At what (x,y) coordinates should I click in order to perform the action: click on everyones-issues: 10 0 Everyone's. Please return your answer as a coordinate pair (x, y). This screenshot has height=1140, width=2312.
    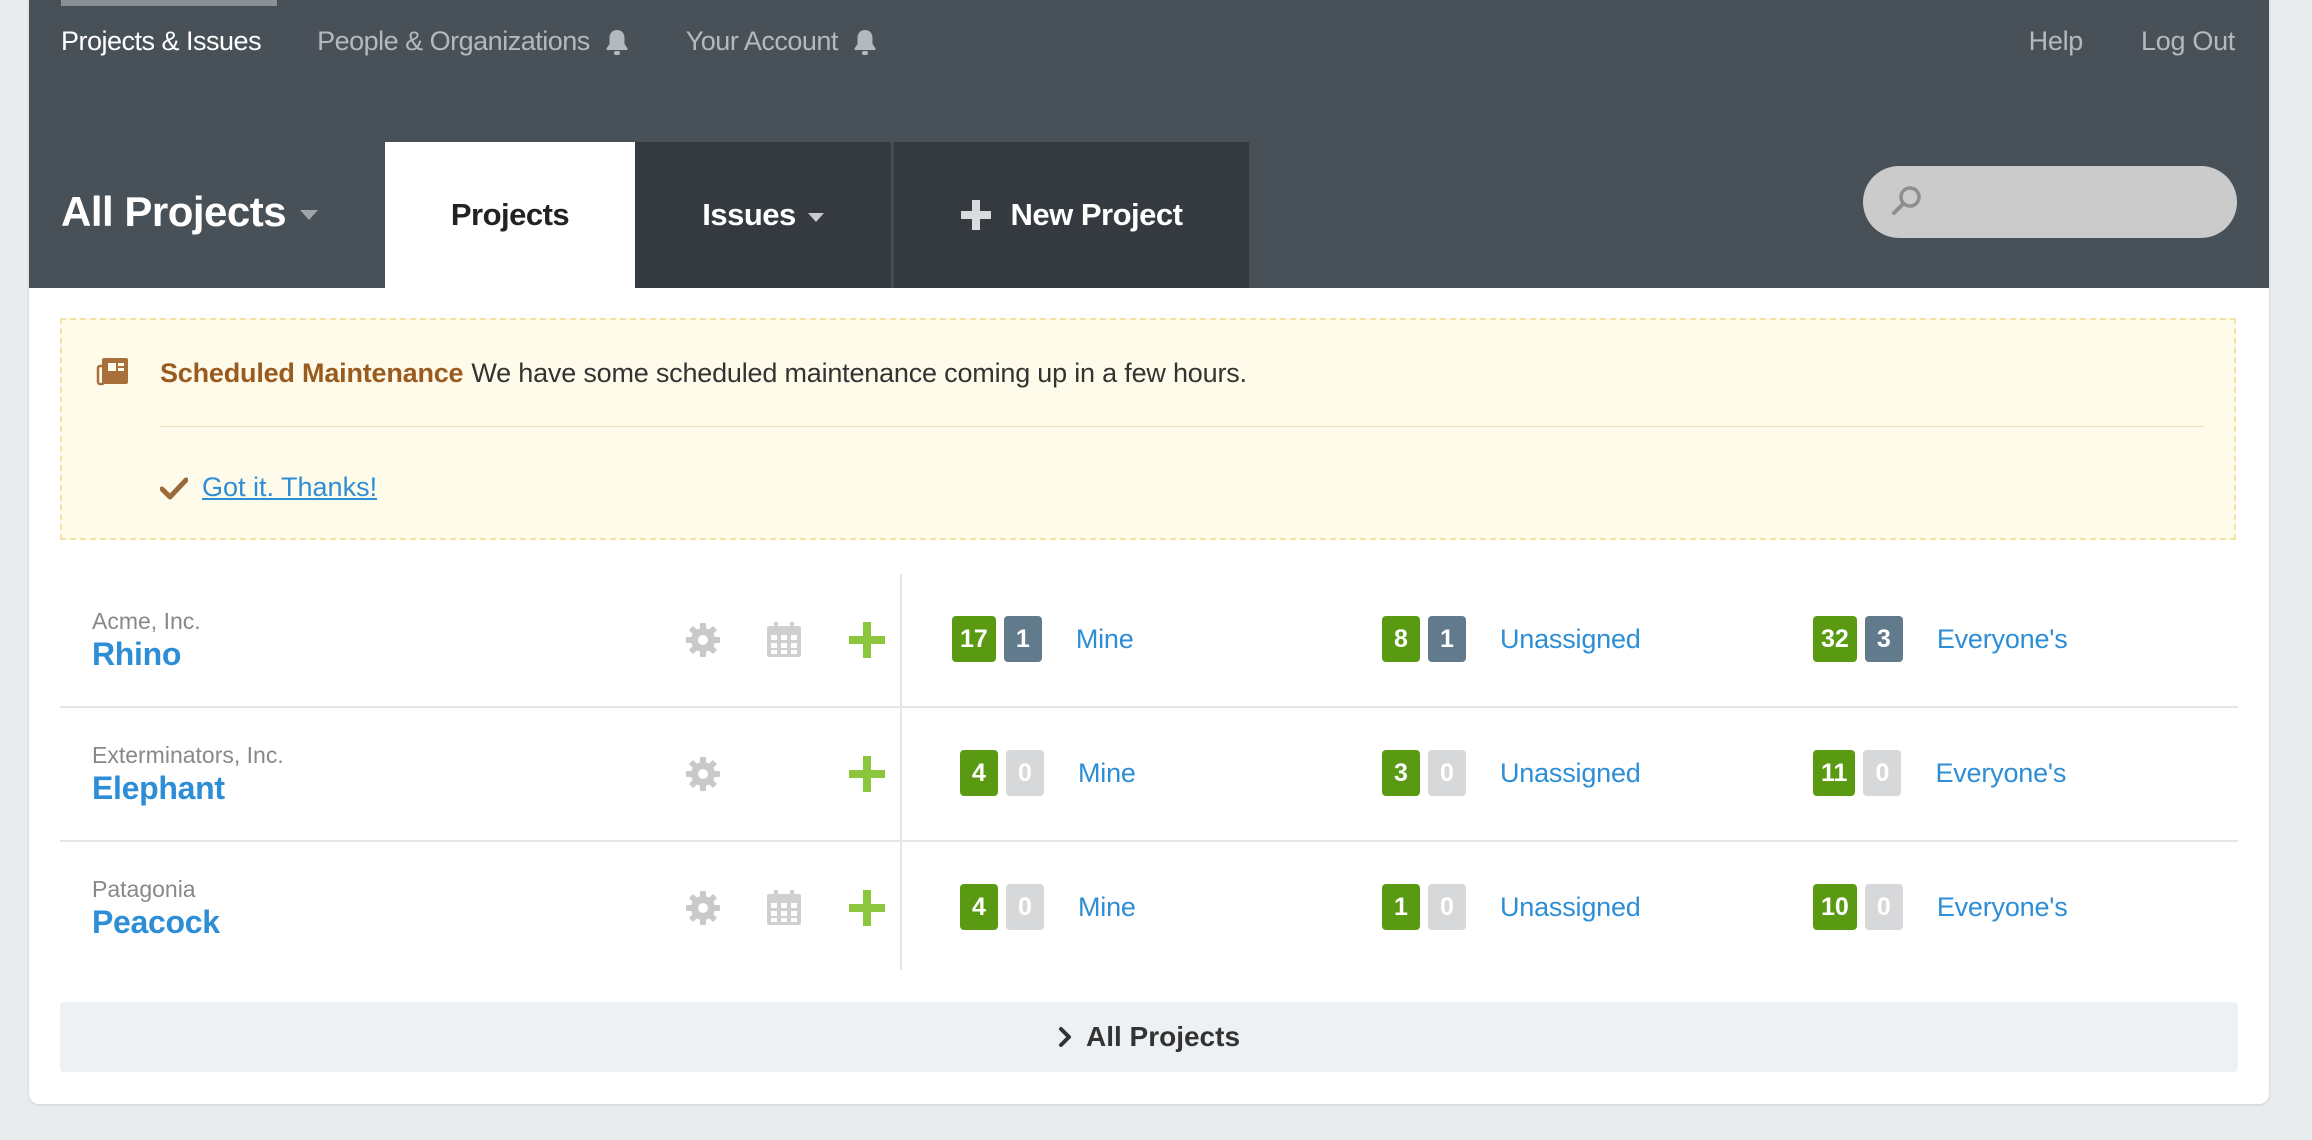
    Looking at the image, I should click on (1940, 907).